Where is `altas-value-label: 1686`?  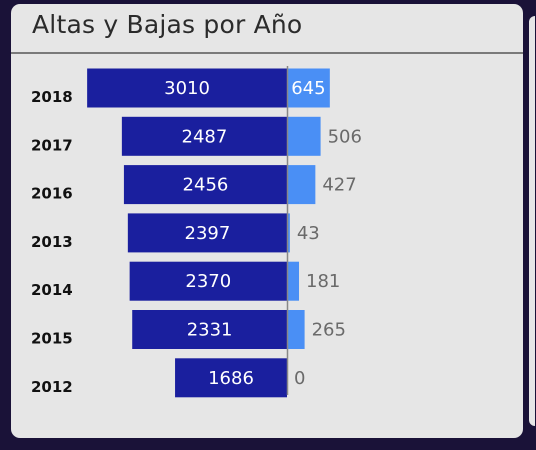
altas-value-label: 1686 is located at coordinates (231, 378).